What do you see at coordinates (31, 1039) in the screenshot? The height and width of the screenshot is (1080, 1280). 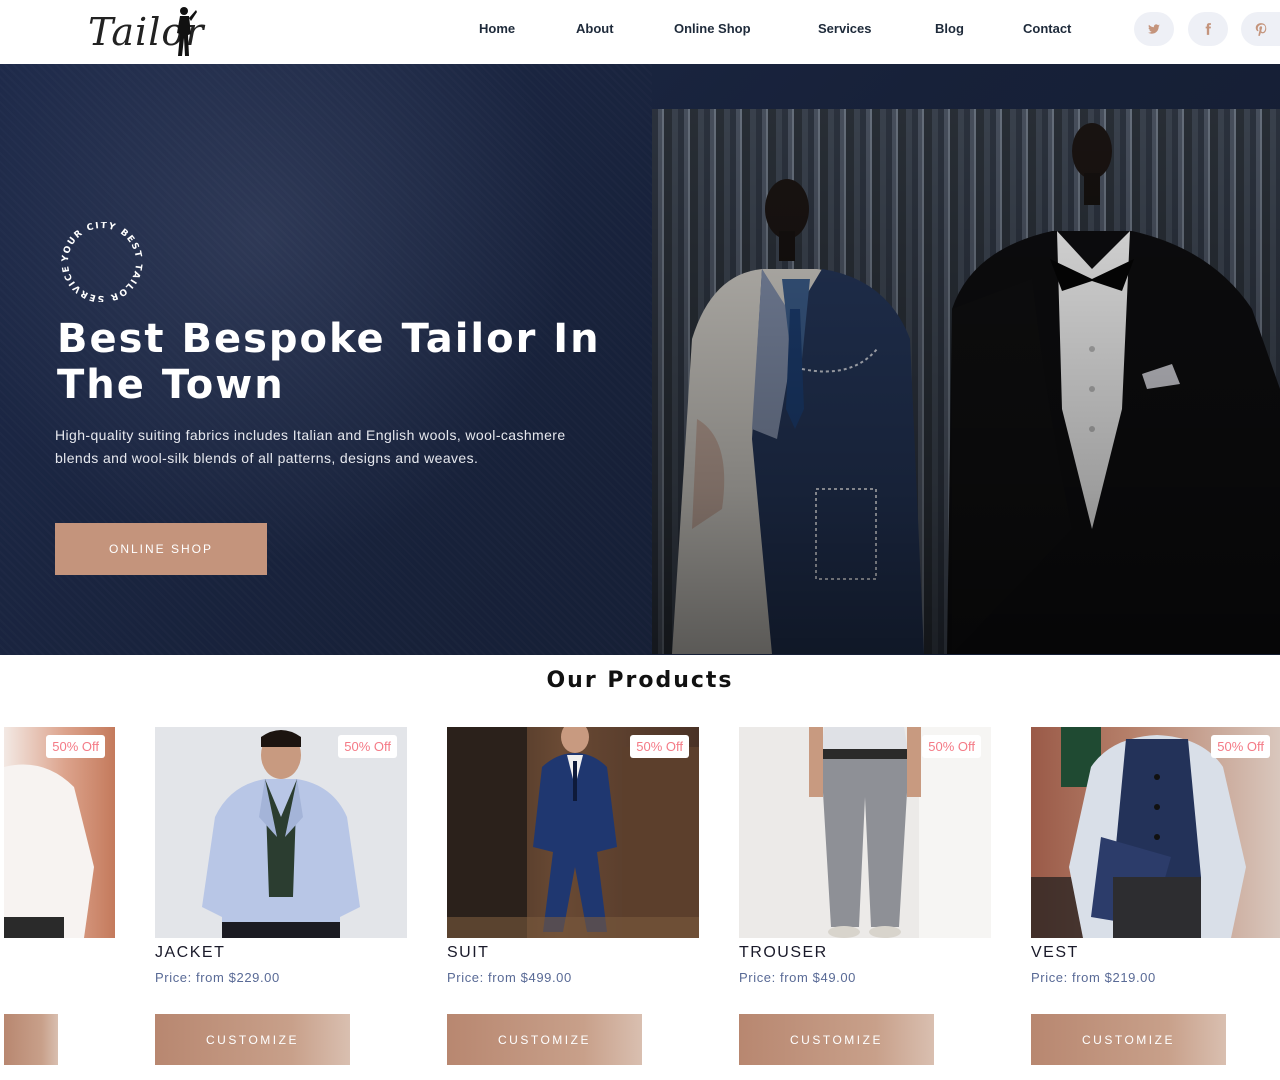 I see `customize-button-partial` at bounding box center [31, 1039].